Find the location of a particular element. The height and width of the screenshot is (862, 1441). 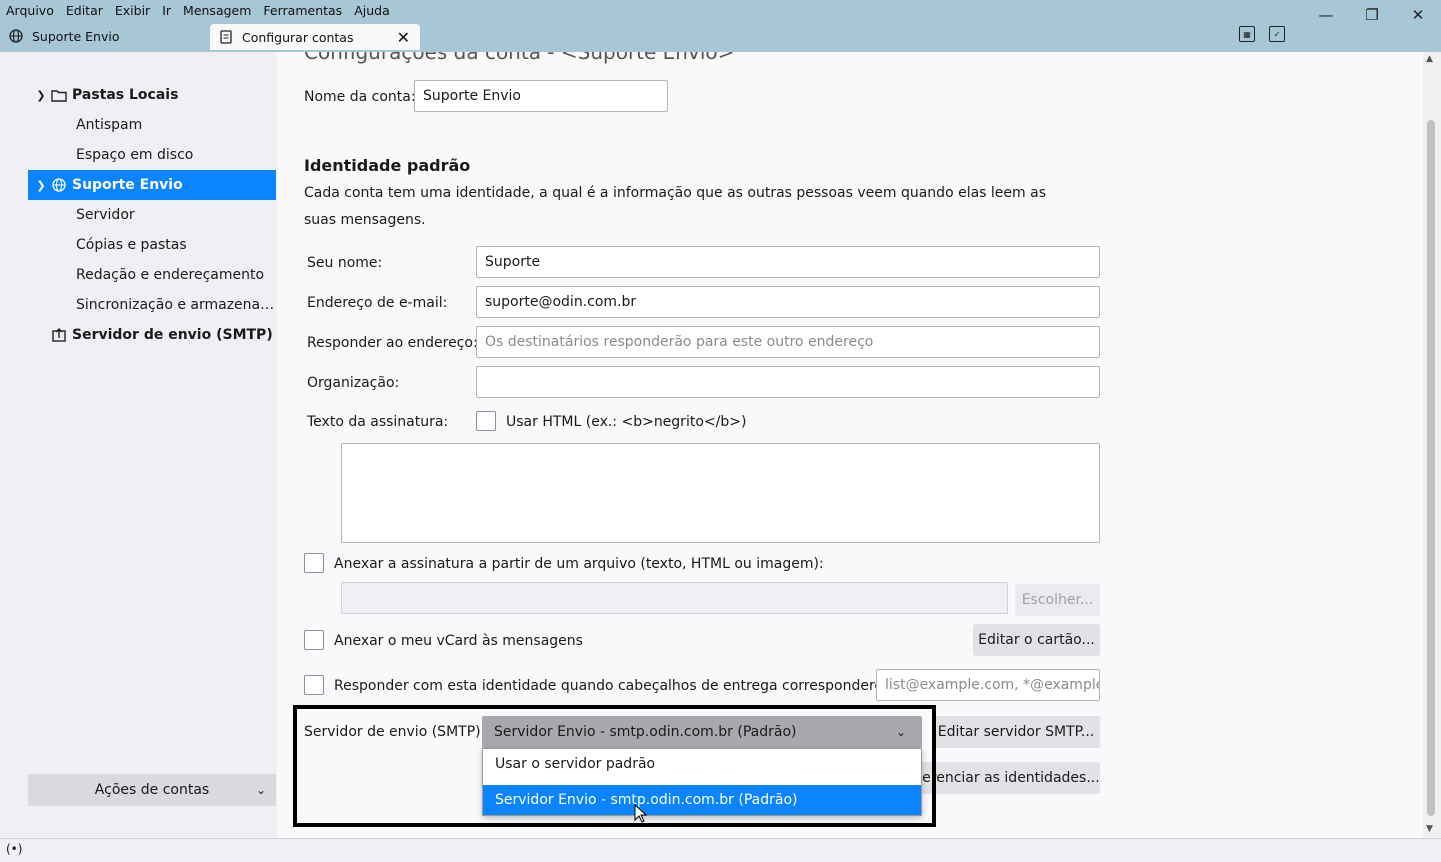

tree-item-label: Antispam is located at coordinates (109, 125).